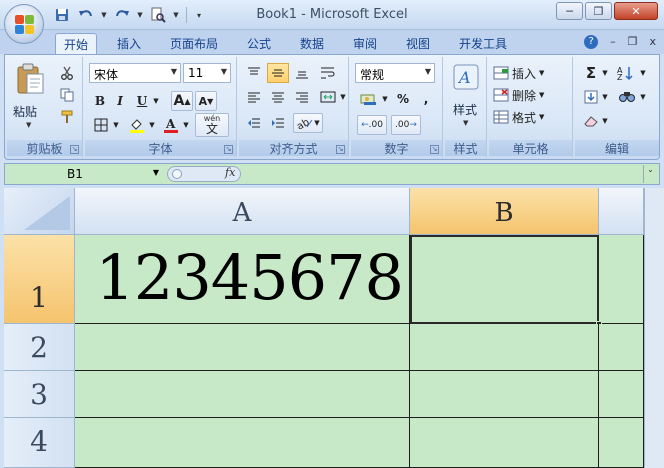  Describe the element at coordinates (242, 279) in the screenshot. I see `cell-a1: 12345678` at that location.